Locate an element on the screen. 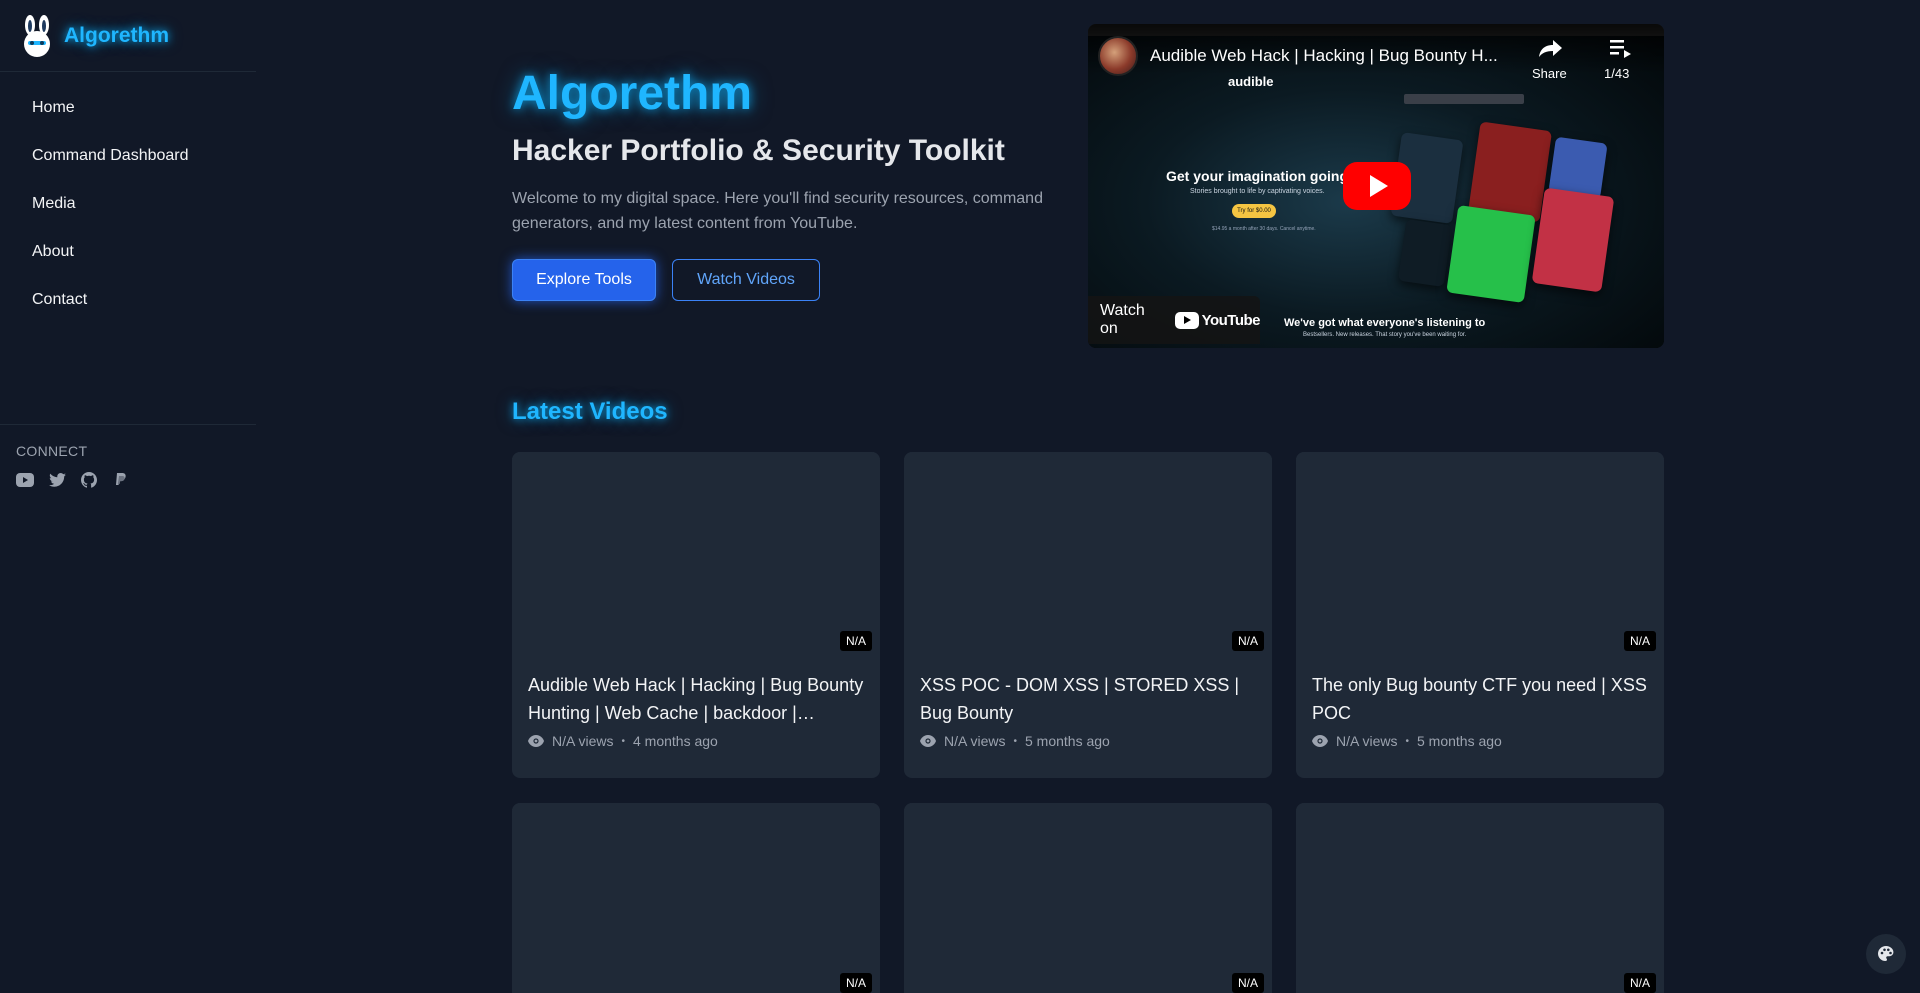 The width and height of the screenshot is (1920, 993). youtube-icon is located at coordinates (25, 480).